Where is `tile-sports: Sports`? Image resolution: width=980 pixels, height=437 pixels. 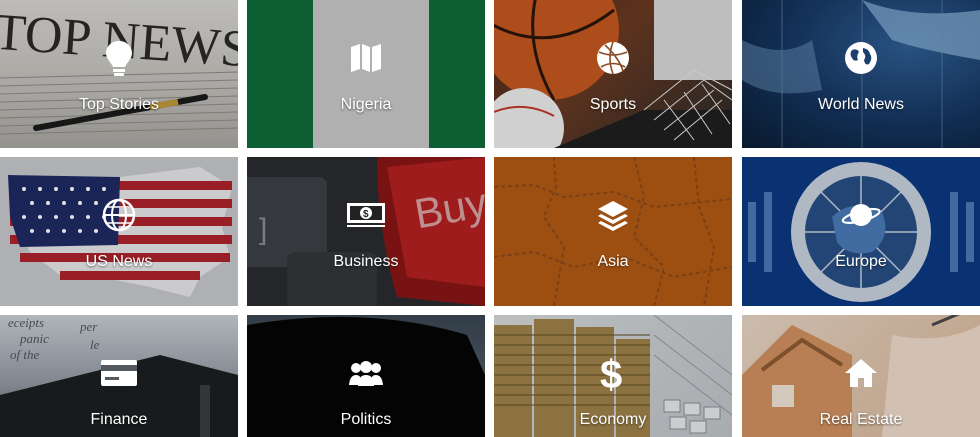
tile-sports: Sports is located at coordinates (613, 74).